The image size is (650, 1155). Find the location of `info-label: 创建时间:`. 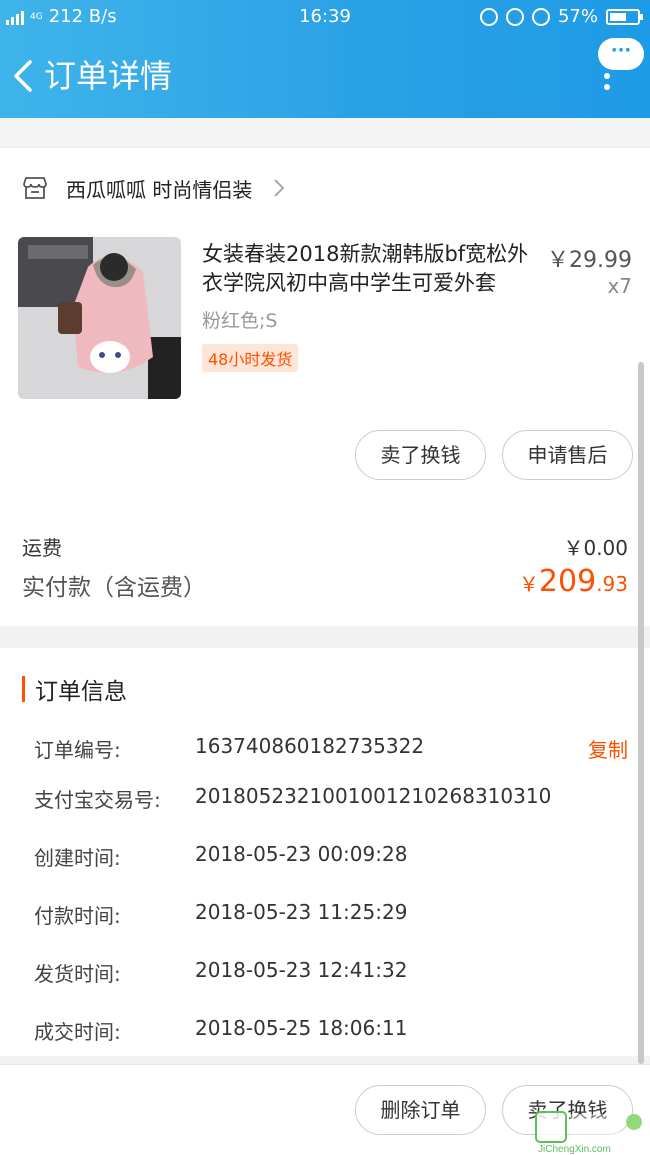

info-label: 创建时间: is located at coordinates (77, 858).